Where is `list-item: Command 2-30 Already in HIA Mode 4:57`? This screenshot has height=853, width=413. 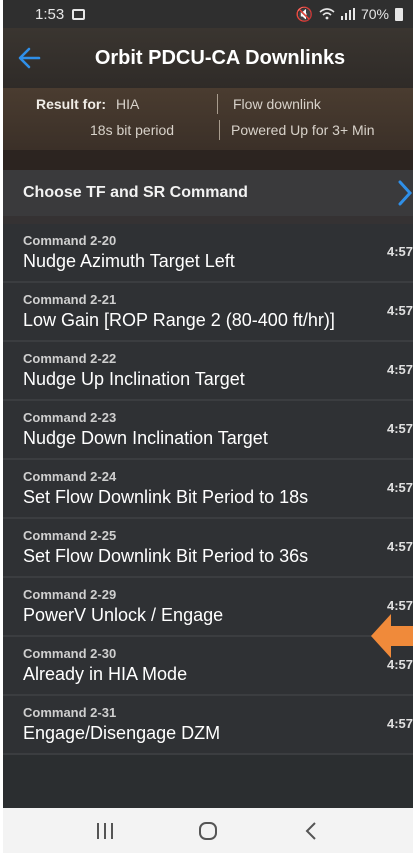 list-item: Command 2-30 Already in HIA Mode 4:57 is located at coordinates (208, 666).